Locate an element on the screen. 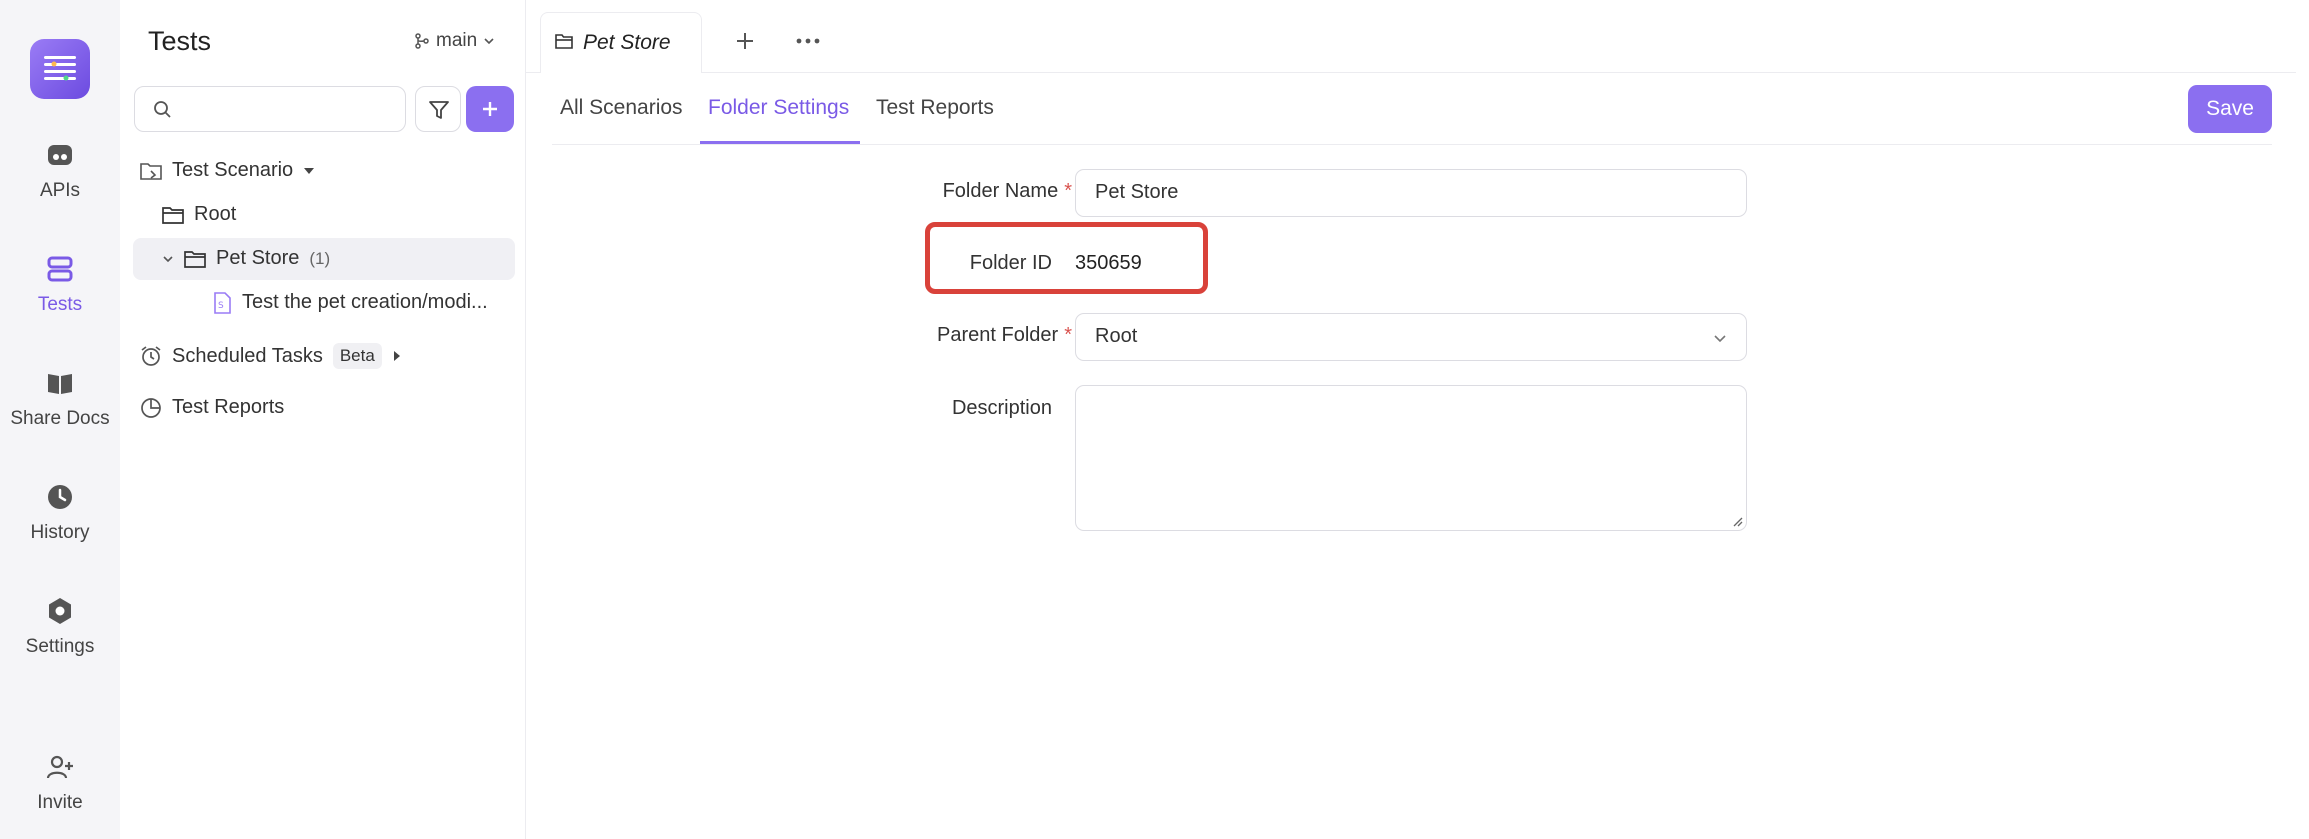 The height and width of the screenshot is (839, 2309). folder-open-icon is located at coordinates (195, 259).